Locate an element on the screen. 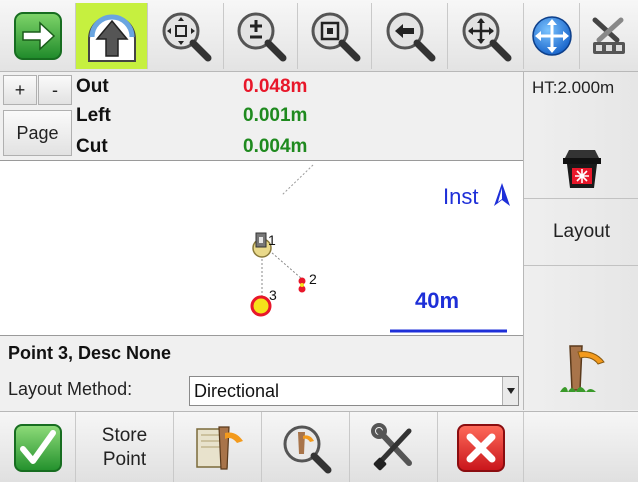 Image resolution: width=638 pixels, height=482 pixels. target-button is located at coordinates (582, 169).